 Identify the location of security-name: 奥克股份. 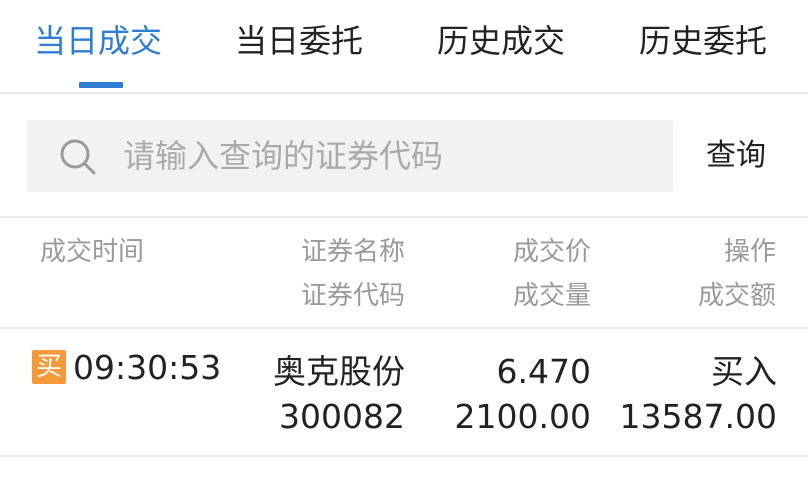
(339, 371).